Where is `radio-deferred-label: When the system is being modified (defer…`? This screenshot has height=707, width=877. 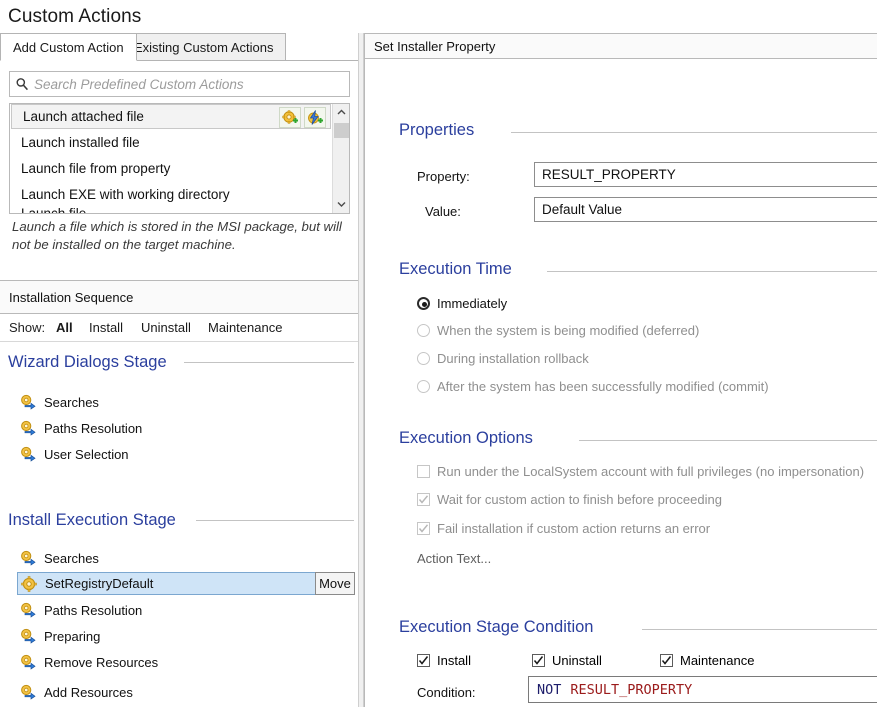
radio-deferred-label: When the system is being modified (defer… is located at coordinates (568, 330).